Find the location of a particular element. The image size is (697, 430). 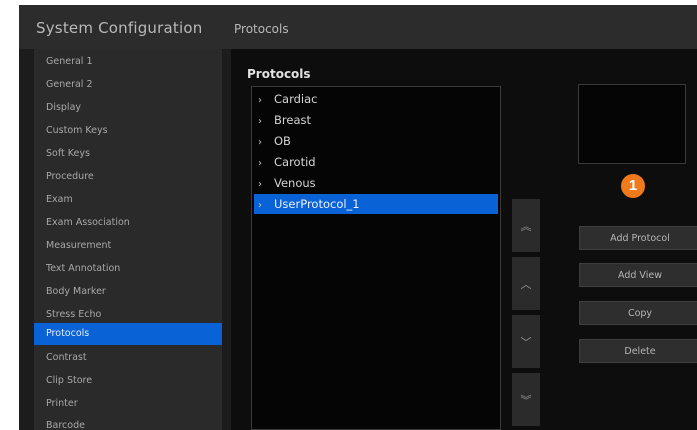

tree-item-breast: › Breast is located at coordinates (376, 120).